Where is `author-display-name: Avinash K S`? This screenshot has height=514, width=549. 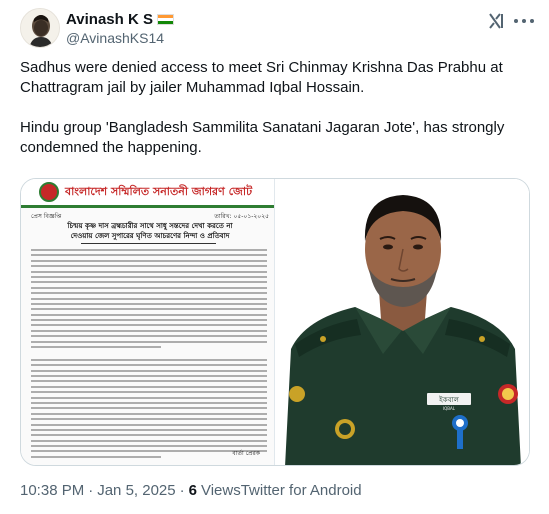
author-display-name: Avinash K S is located at coordinates (109, 19).